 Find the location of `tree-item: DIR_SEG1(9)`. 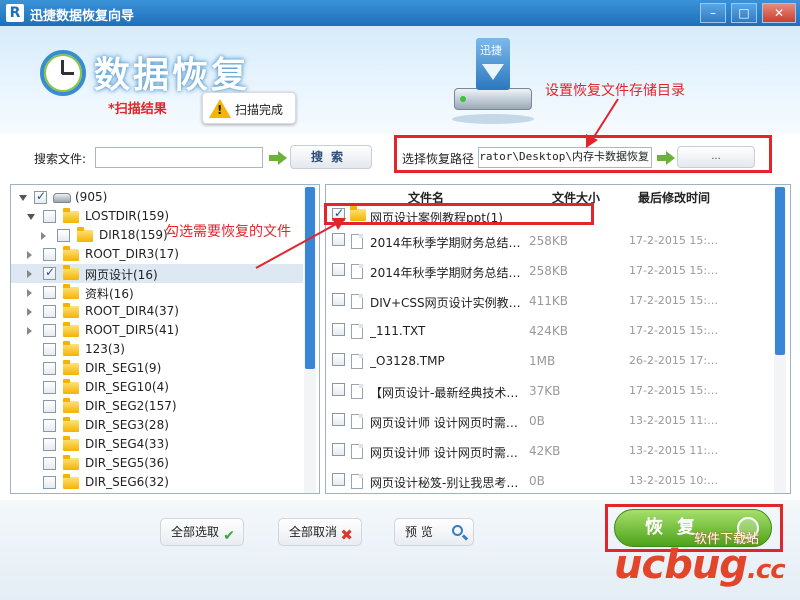

tree-item: DIR_SEG1(9) is located at coordinates (157, 368).